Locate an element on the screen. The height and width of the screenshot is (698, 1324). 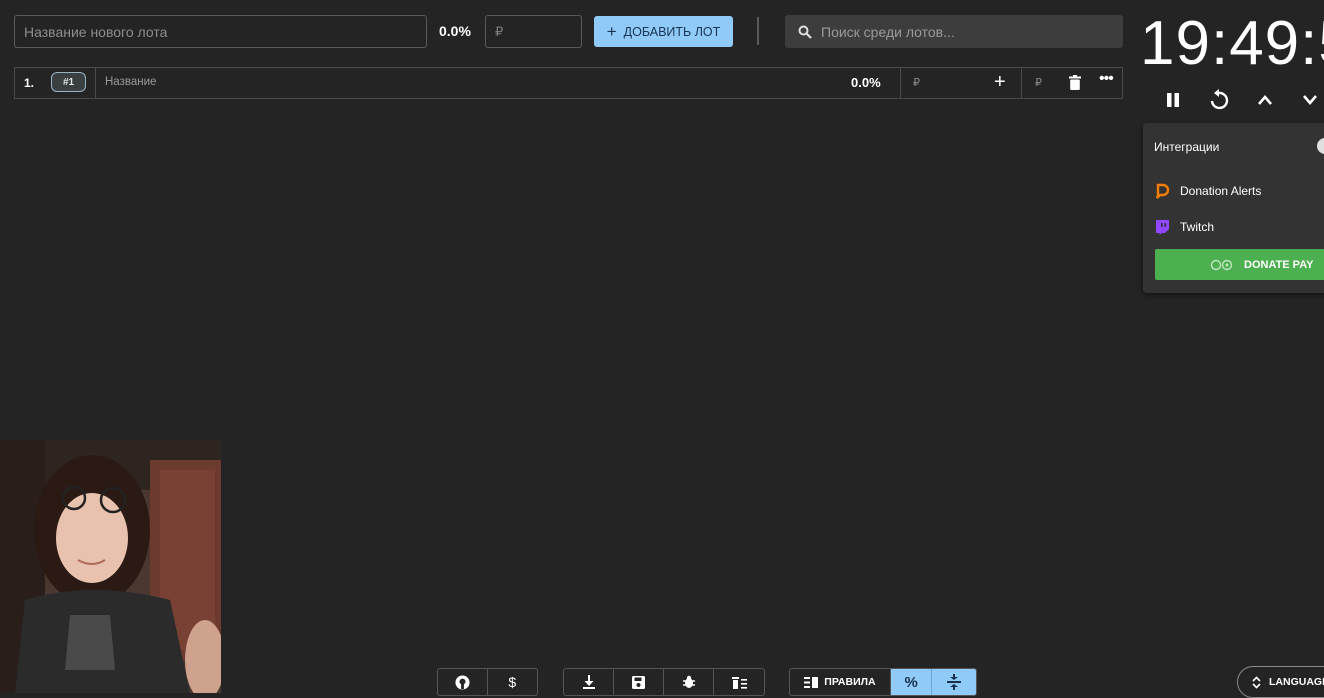
reset-icon is located at coordinates (1219, 100).